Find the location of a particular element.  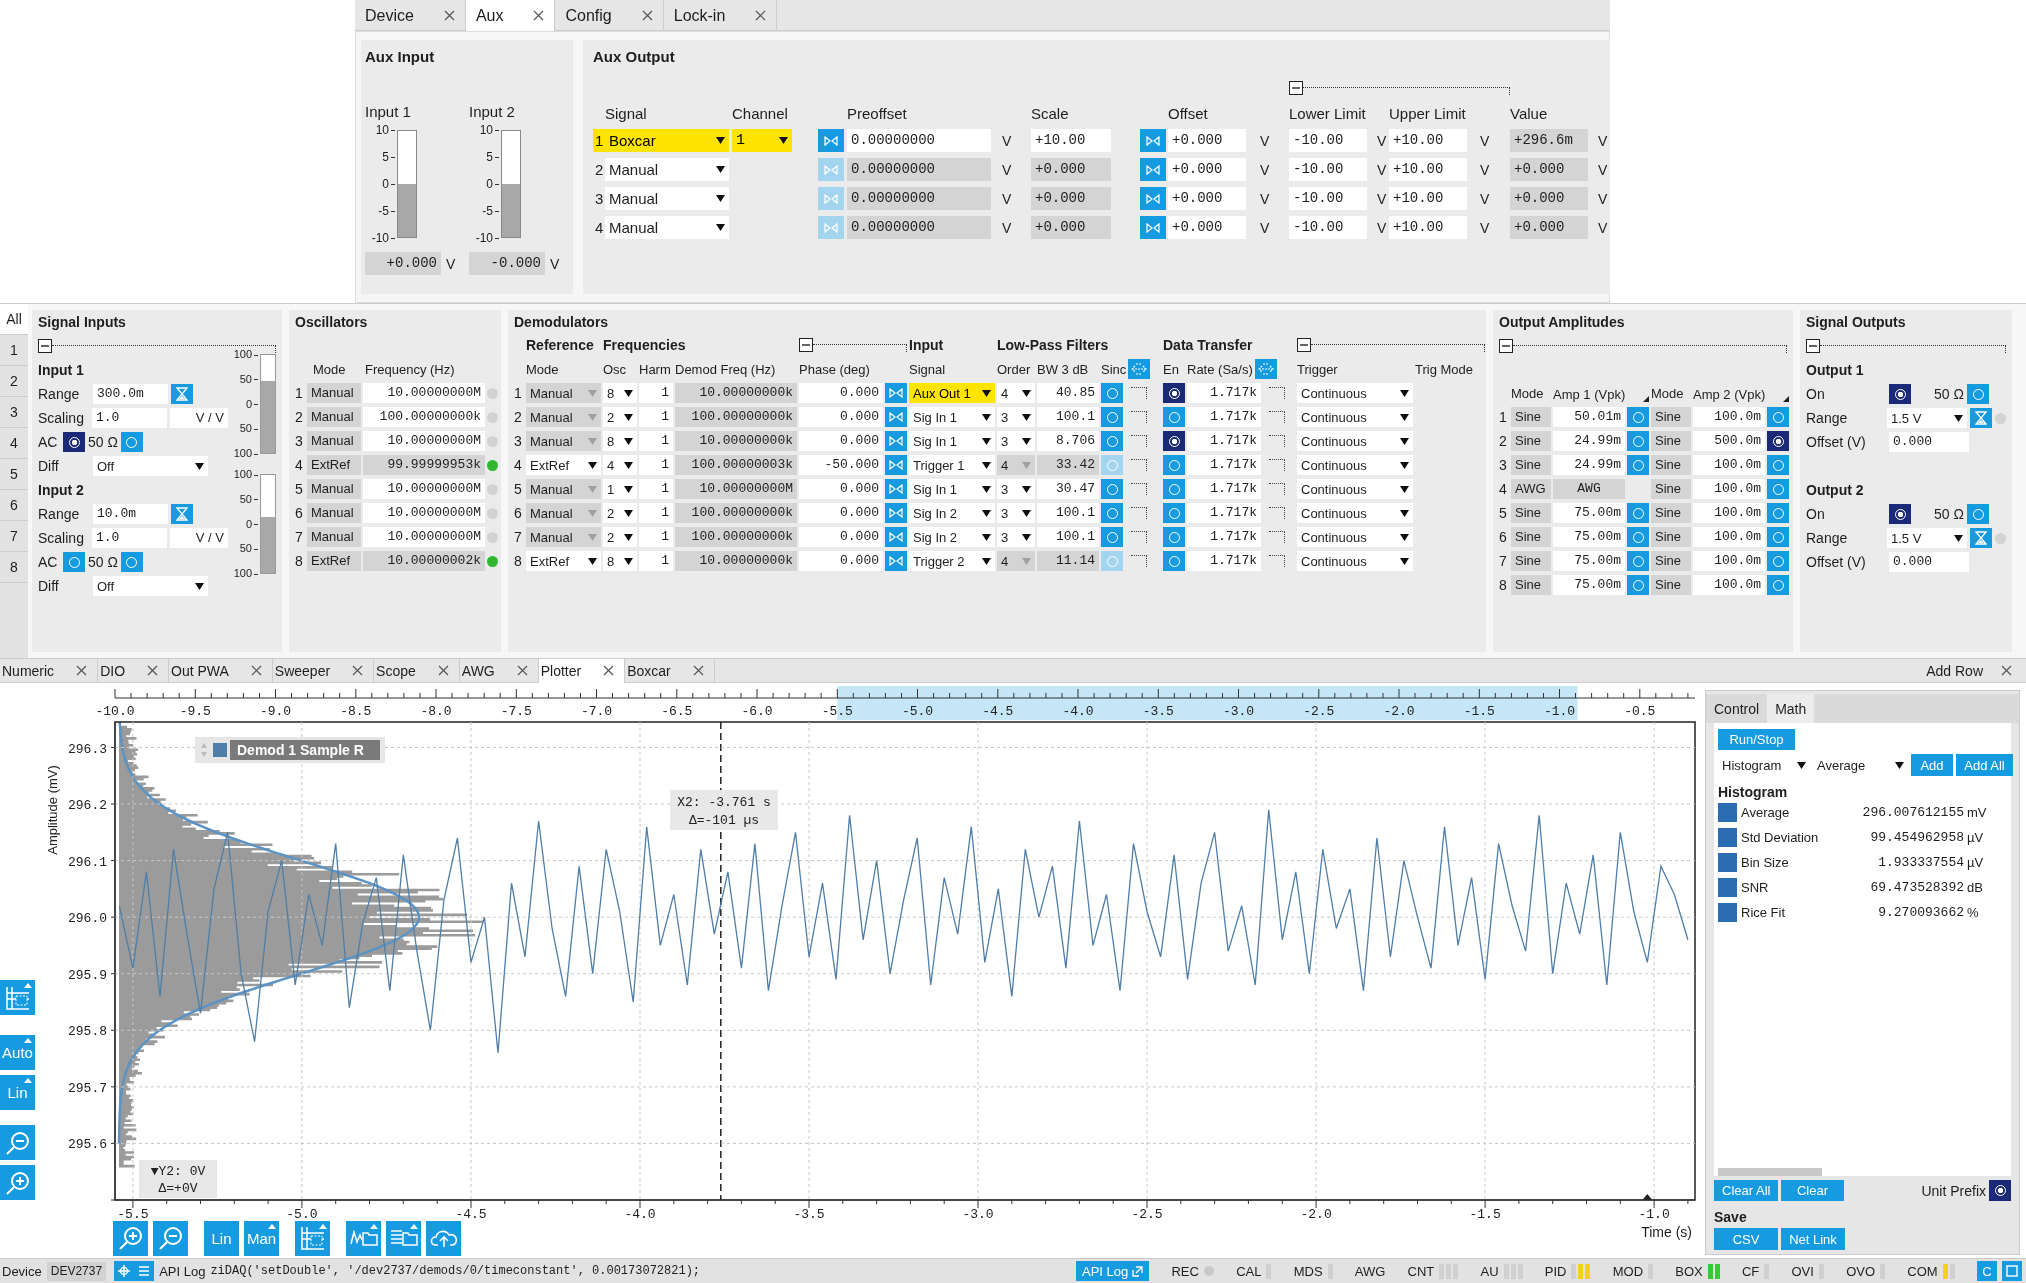

dropdown: Trigger 1 is located at coordinates (952, 465).